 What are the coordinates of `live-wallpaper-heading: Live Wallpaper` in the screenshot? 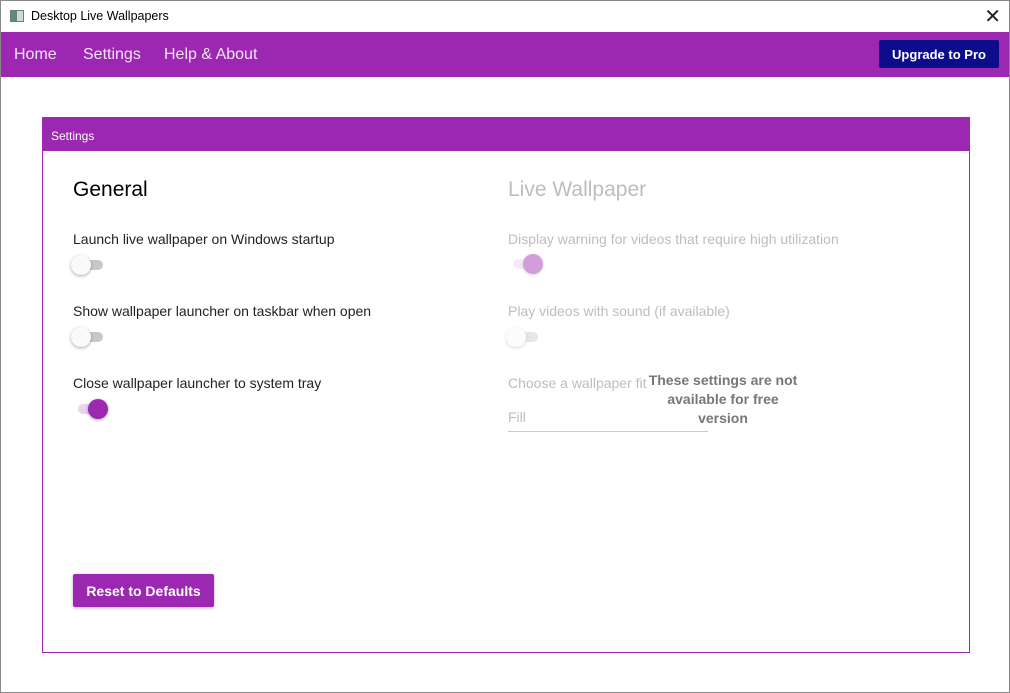 It's located at (577, 189).